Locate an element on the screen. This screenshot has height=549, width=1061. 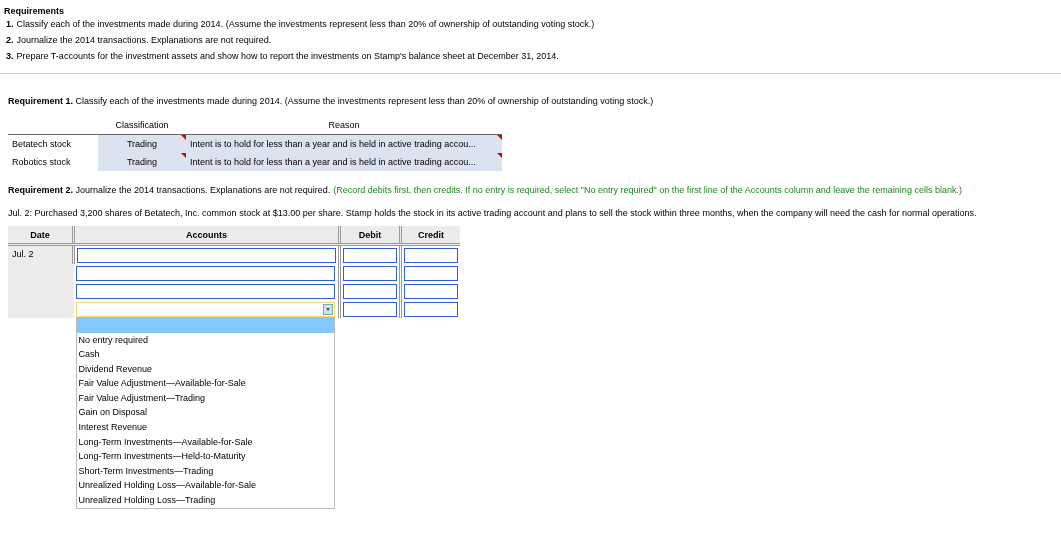
row-label: Betatech stock is located at coordinates (53, 143).